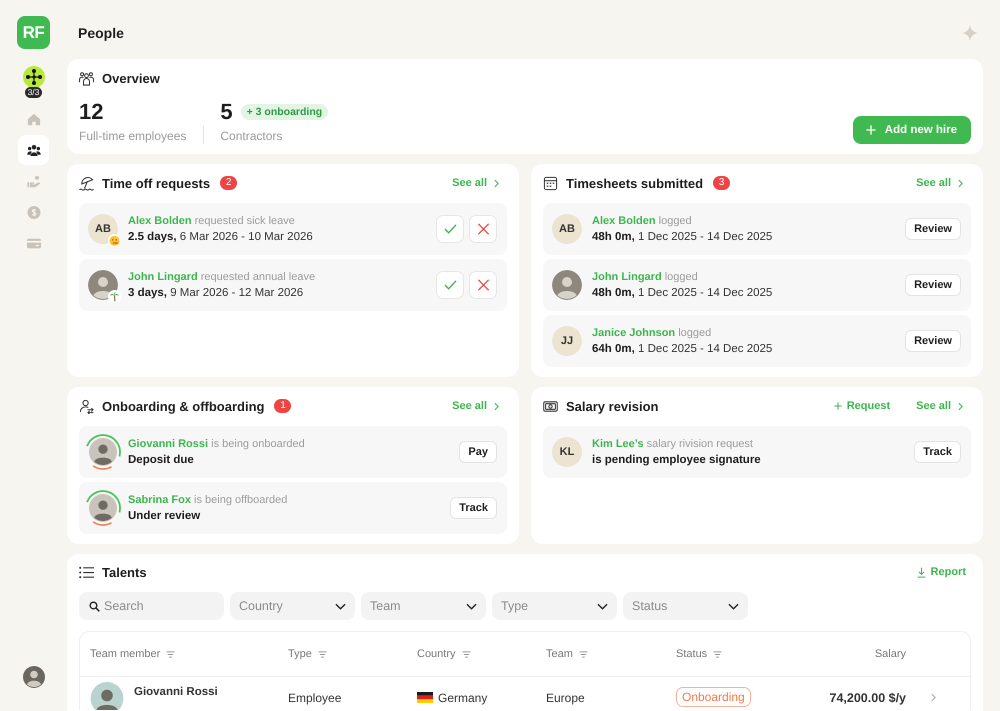 This screenshot has height=711, width=1000. What do you see at coordinates (86, 78) in the screenshot?
I see `people-outline-icon` at bounding box center [86, 78].